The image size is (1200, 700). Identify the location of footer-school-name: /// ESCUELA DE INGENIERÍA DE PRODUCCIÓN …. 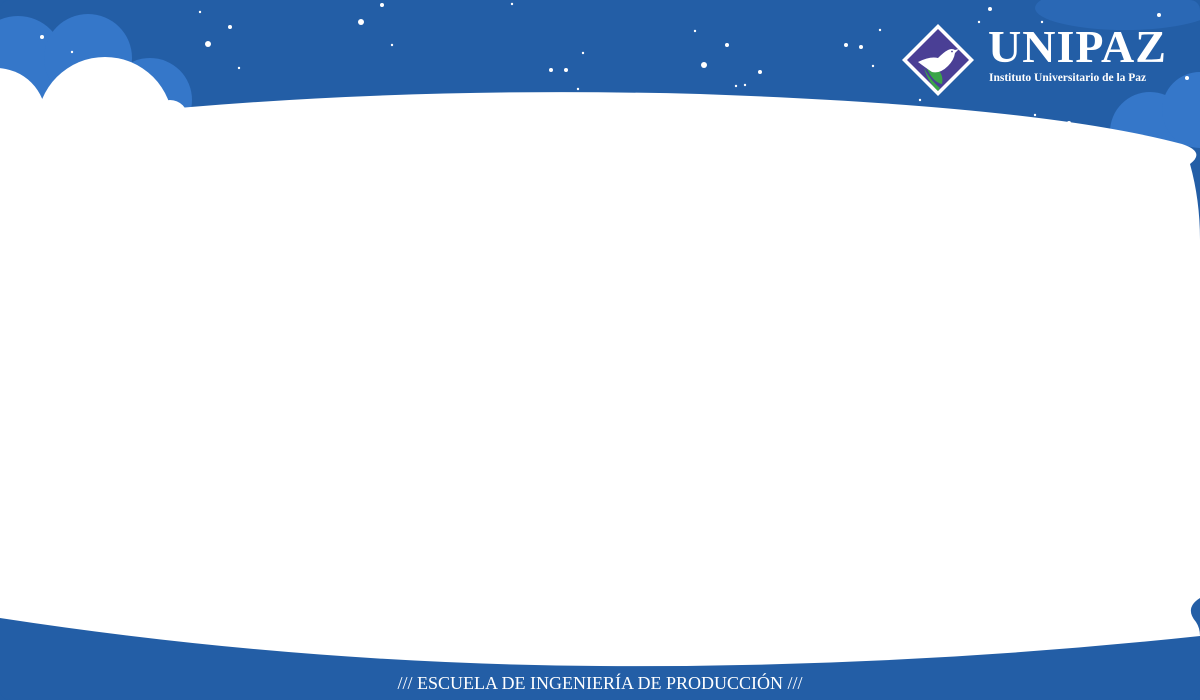
(600, 683).